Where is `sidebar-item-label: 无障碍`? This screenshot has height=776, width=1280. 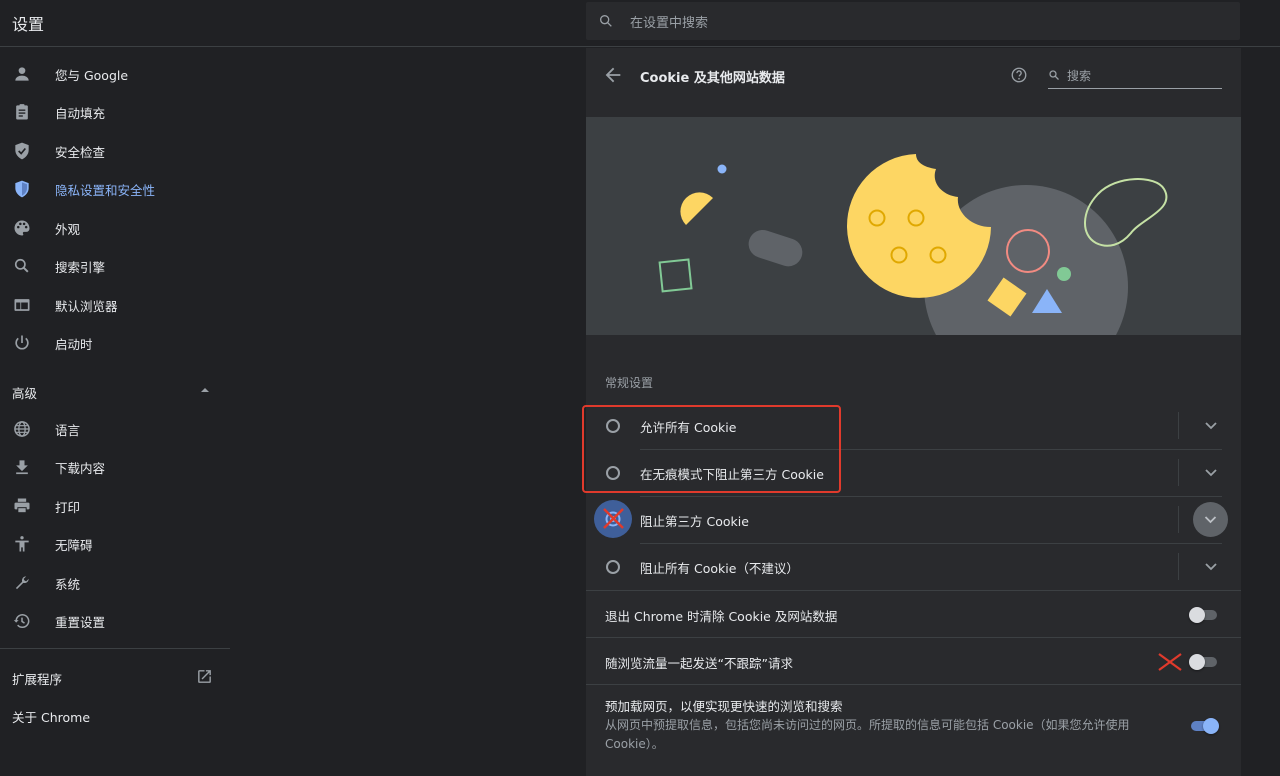 sidebar-item-label: 无障碍 is located at coordinates (74, 545).